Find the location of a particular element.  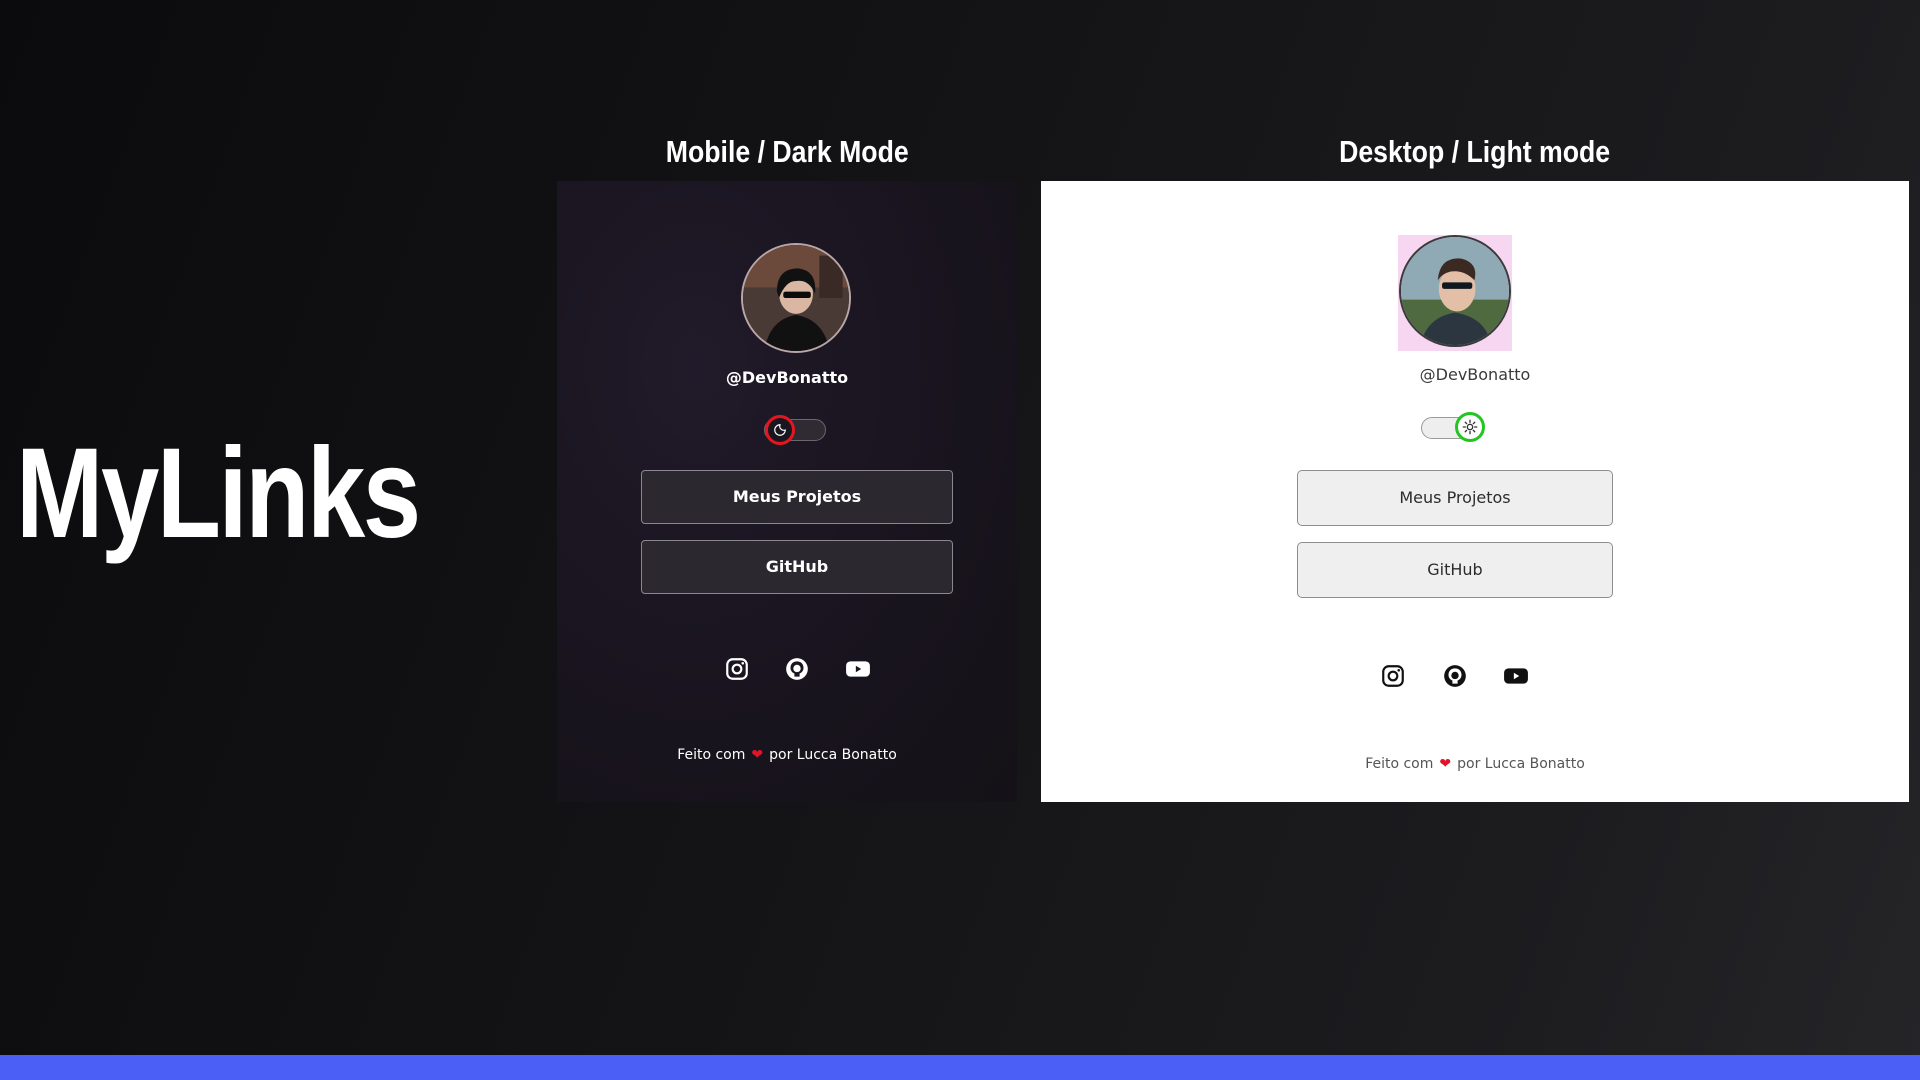

desktop-caption-text: Desktop / Light mode is located at coordinates (1475, 151).